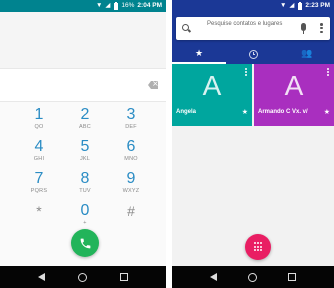  I want to click on key-letters: ABC, so click(85, 127).